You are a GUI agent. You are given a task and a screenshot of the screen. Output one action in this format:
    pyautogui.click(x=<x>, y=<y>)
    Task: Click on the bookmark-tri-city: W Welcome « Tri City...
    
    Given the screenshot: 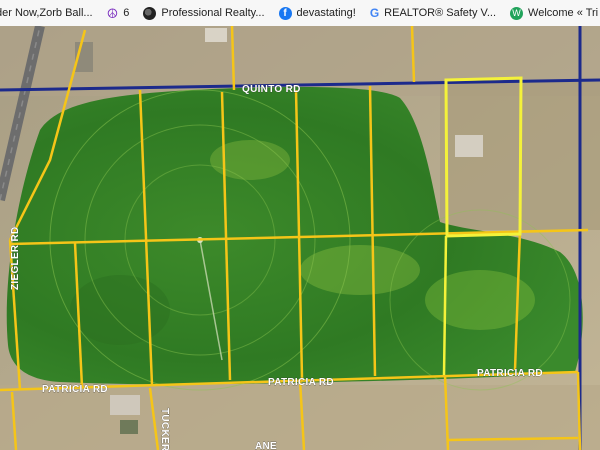 What is the action you would take?
    pyautogui.click(x=555, y=13)
    